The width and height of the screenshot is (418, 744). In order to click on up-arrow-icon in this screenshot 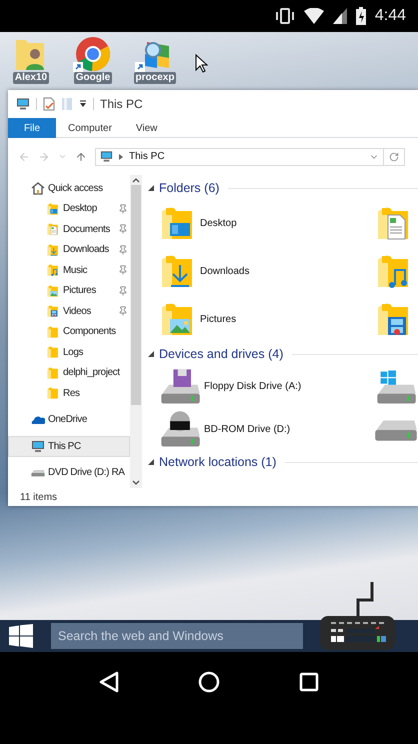, I will do `click(81, 156)`.